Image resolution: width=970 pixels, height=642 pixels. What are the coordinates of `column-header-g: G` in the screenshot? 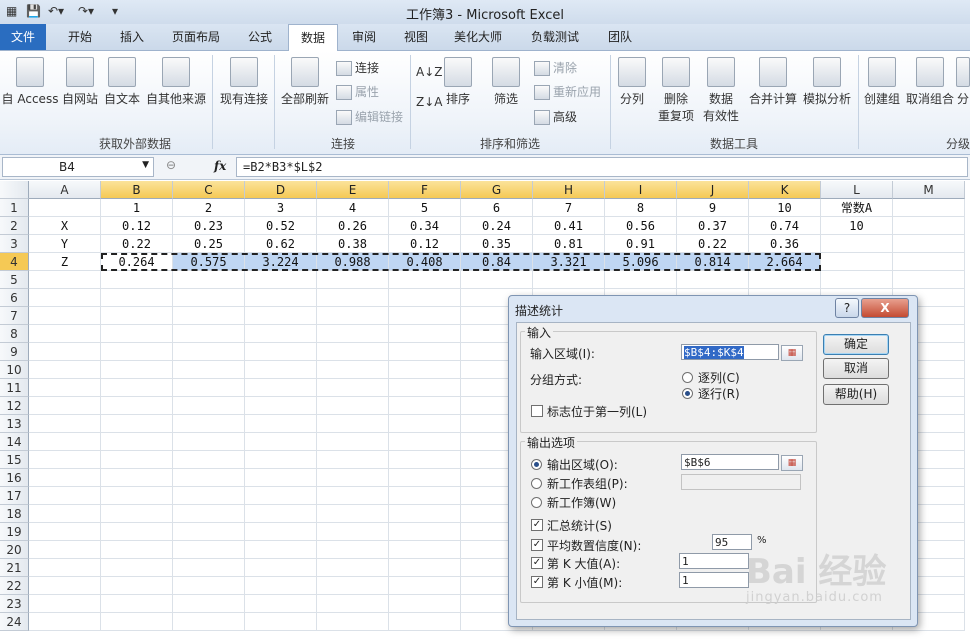 It's located at (497, 190).